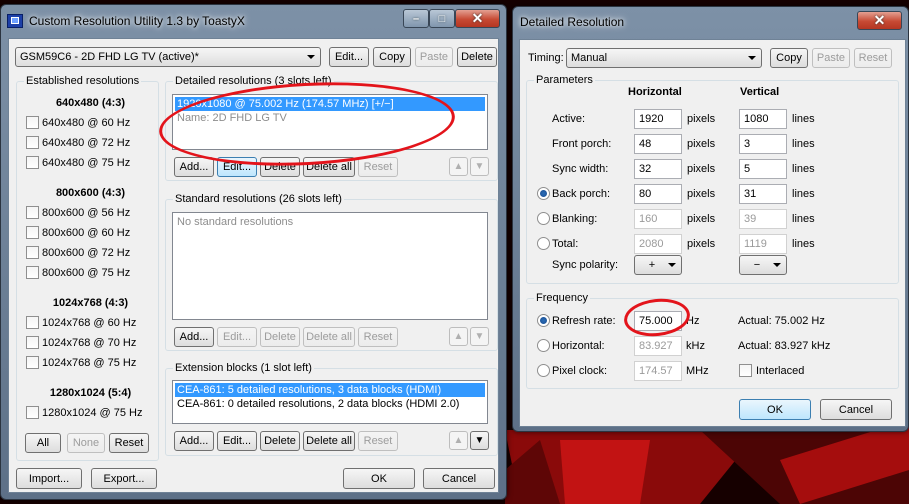  Describe the element at coordinates (658, 194) in the screenshot. I see `horizontal-parameter-field: 80` at that location.